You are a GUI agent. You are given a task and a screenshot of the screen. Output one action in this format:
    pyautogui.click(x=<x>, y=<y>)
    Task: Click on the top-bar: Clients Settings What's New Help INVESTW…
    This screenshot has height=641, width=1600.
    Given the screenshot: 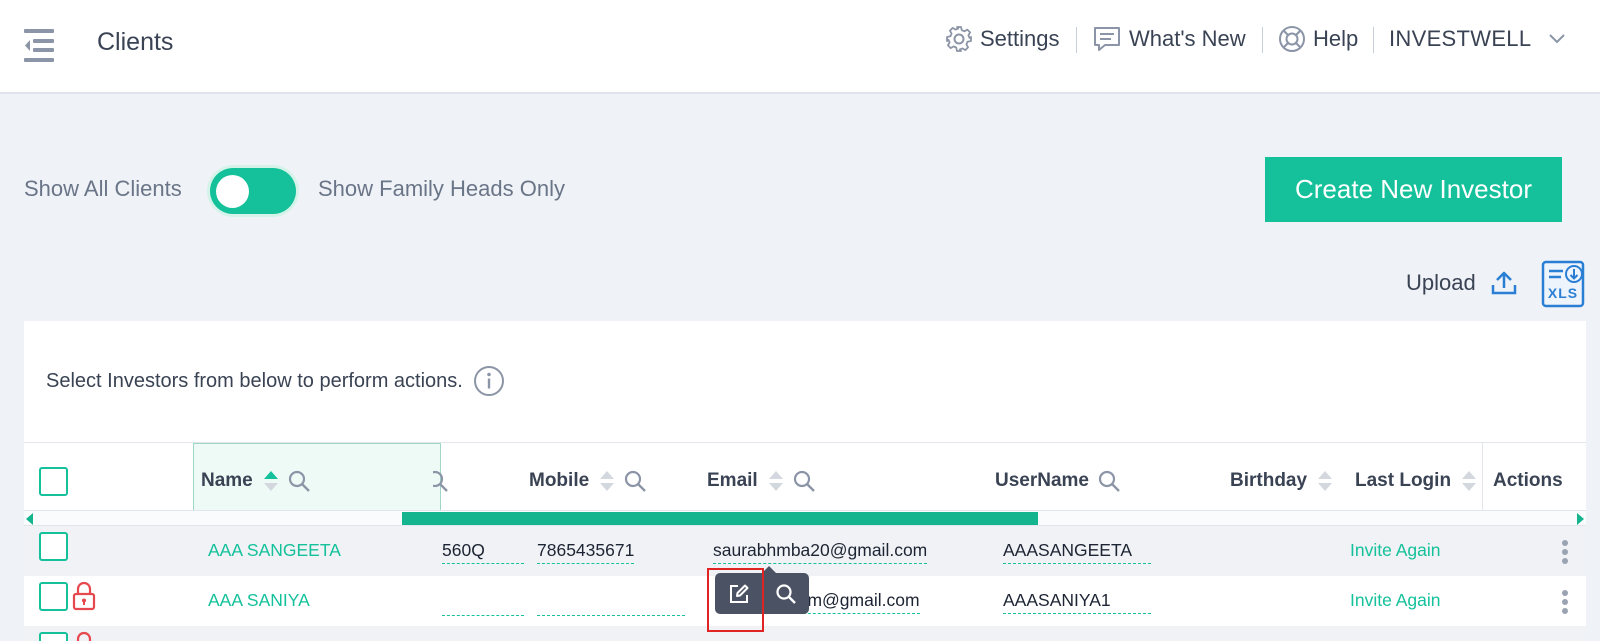 What is the action you would take?
    pyautogui.click(x=800, y=47)
    